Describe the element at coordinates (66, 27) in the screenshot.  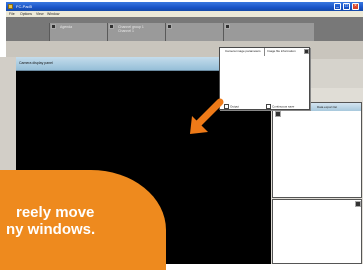
I see `strip-label: Agenda` at that location.